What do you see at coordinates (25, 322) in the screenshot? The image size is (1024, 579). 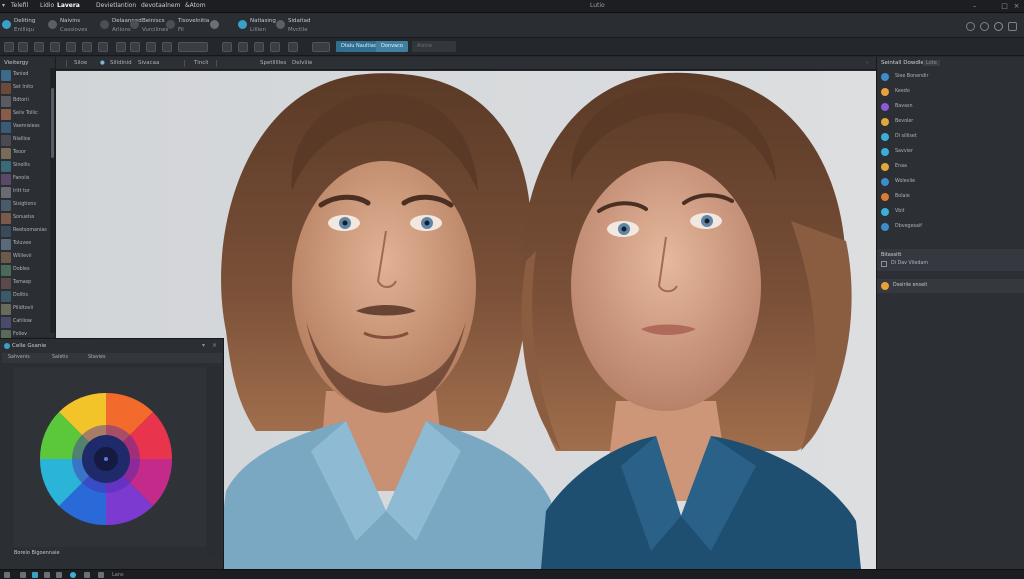 I see `layer-item: Cahliow` at bounding box center [25, 322].